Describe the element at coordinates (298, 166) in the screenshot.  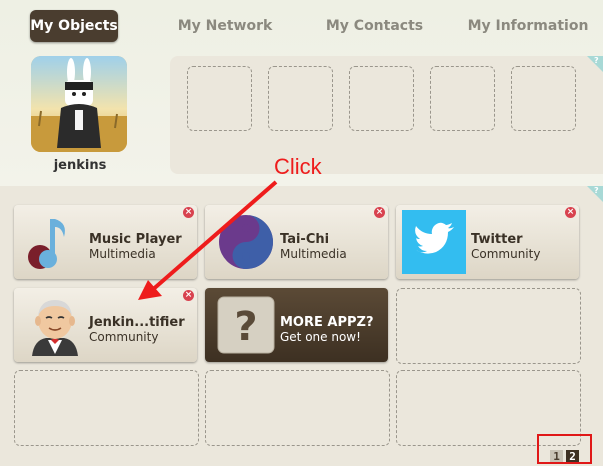
I see `annotation-label: Click` at that location.